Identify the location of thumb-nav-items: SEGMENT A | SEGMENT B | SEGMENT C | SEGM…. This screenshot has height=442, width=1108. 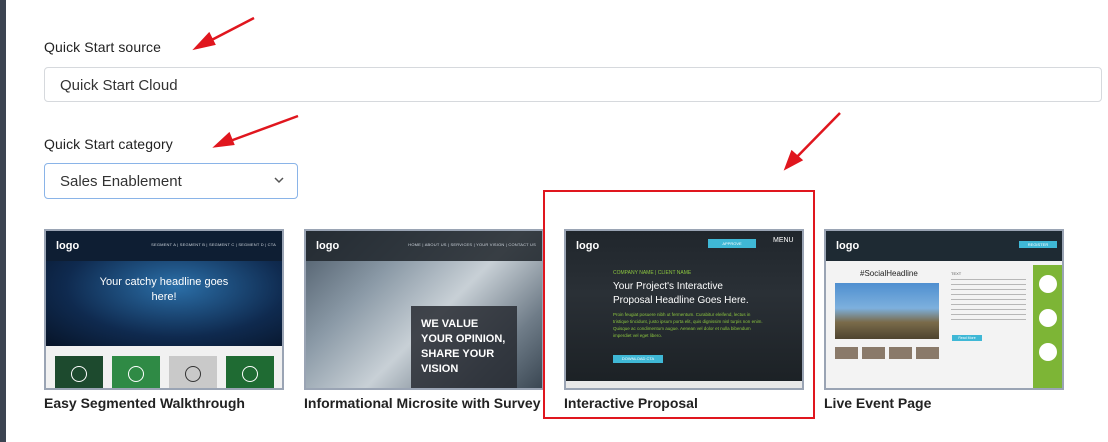
(213, 244).